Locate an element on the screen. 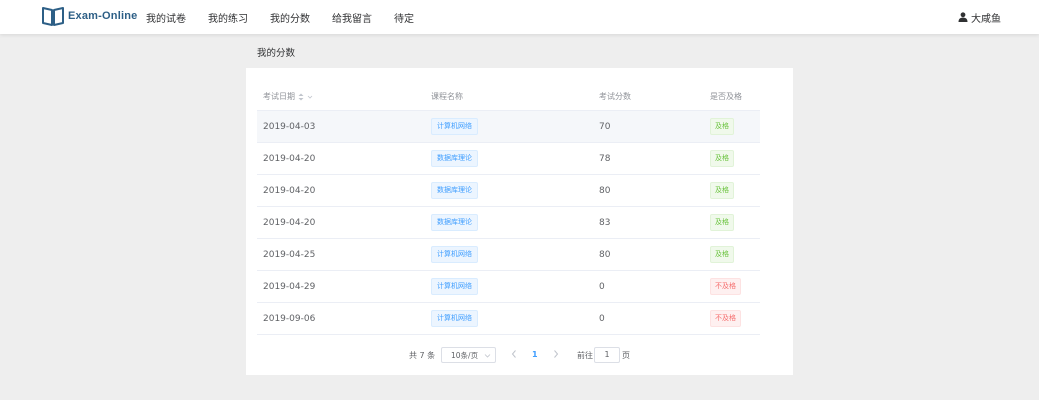 The image size is (1039, 400). cell-date: 2019-04-29 is located at coordinates (289, 286).